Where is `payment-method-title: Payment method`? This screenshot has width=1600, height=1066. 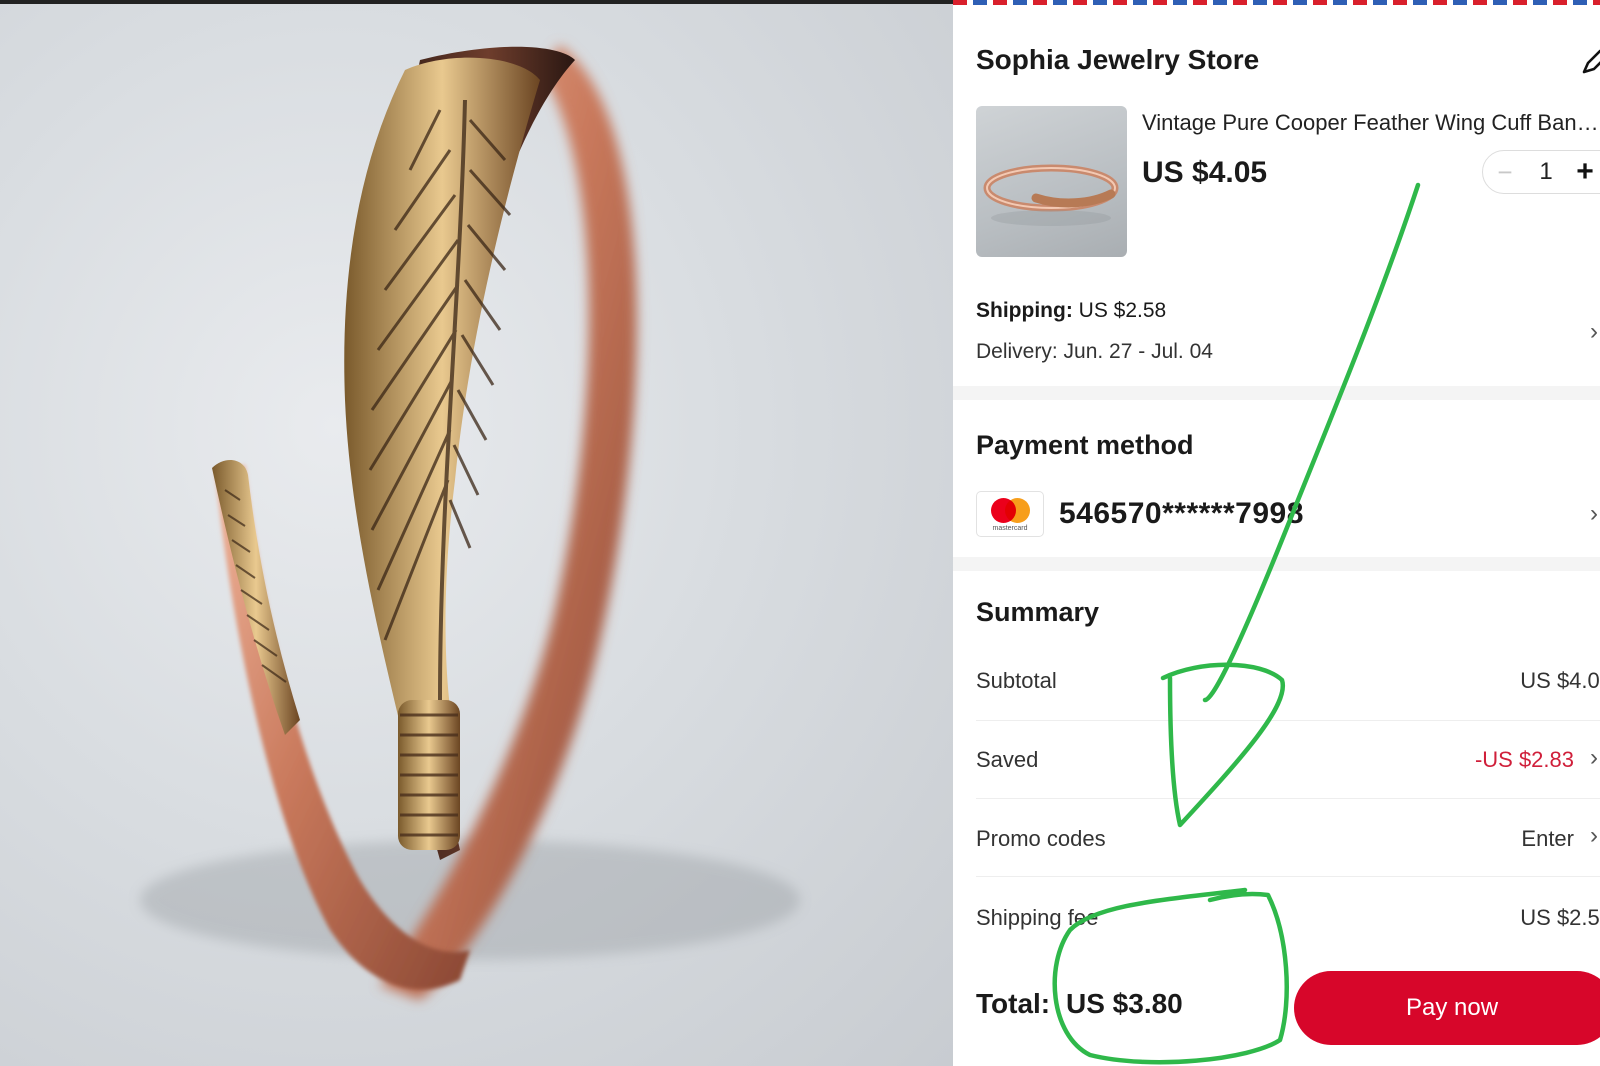
payment-method-title: Payment method is located at coordinates (1085, 445).